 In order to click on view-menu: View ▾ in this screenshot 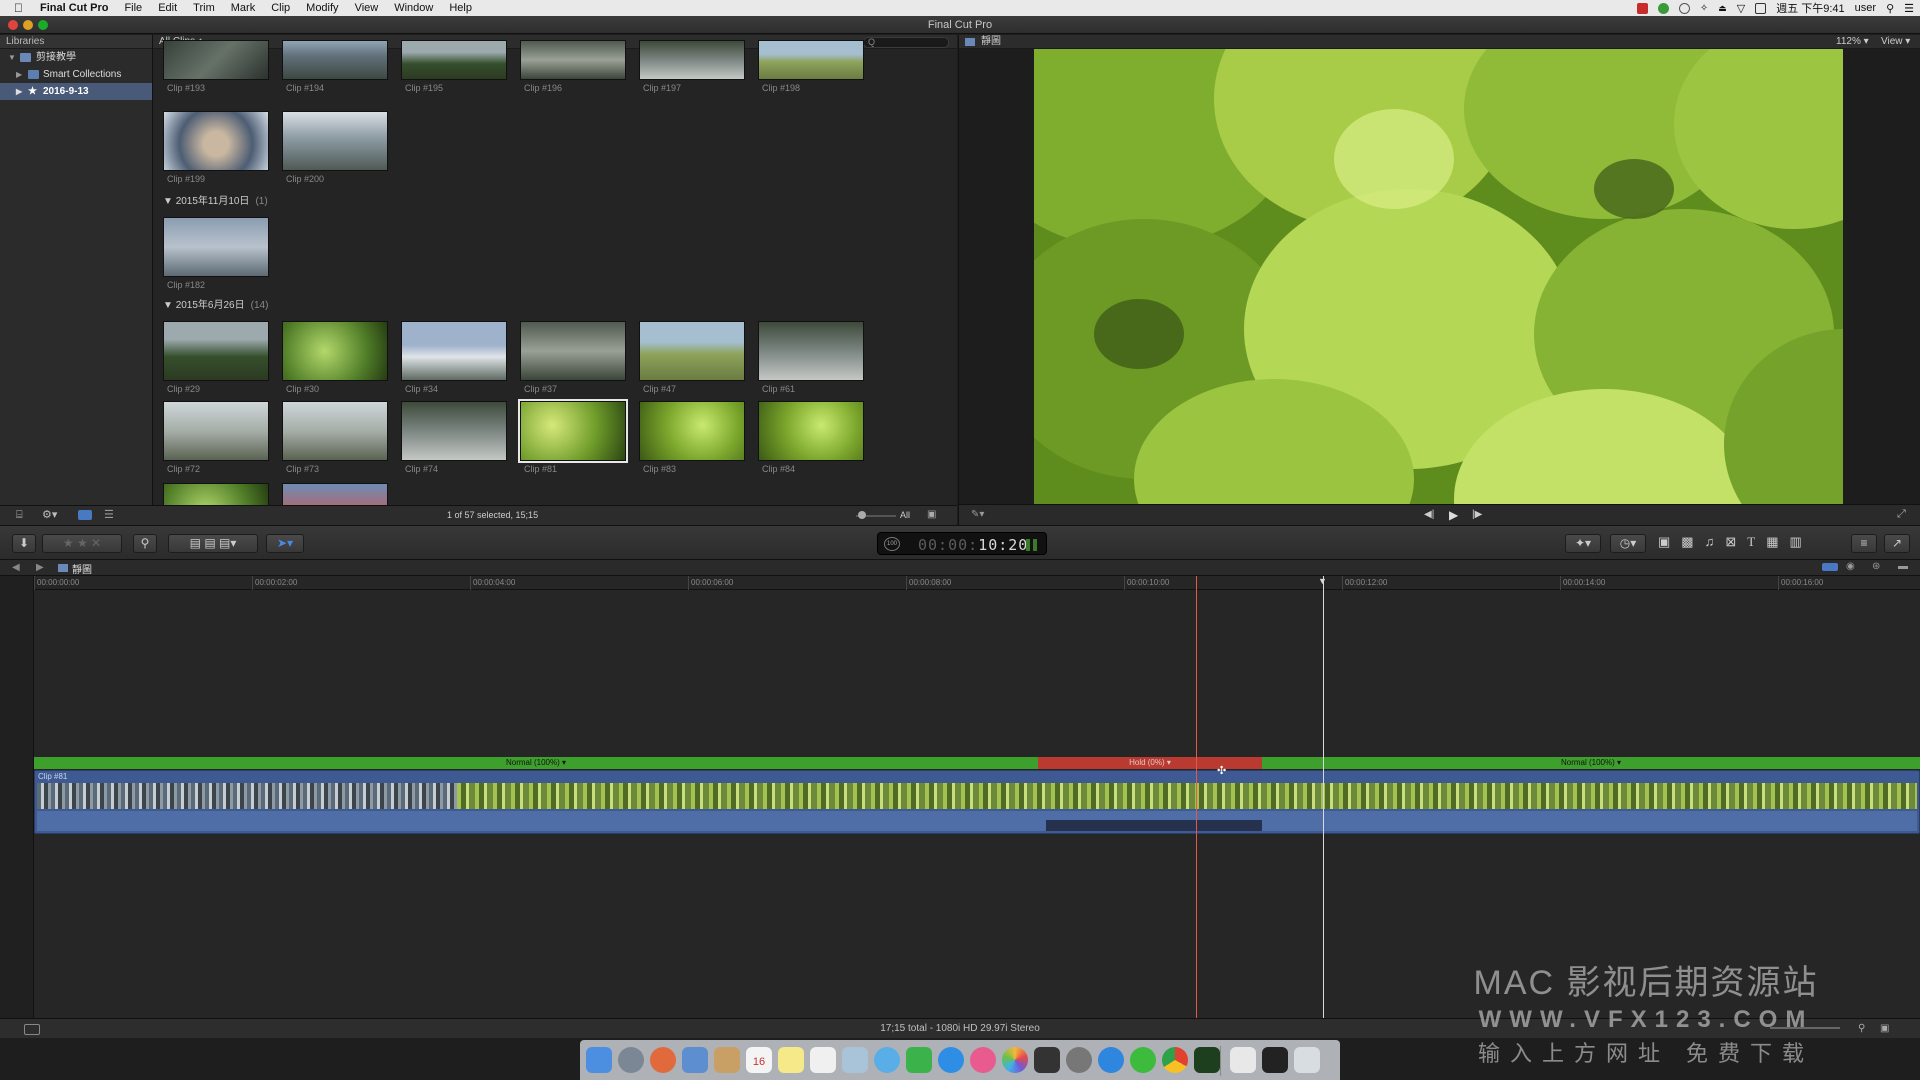, I will do `click(1895, 42)`.